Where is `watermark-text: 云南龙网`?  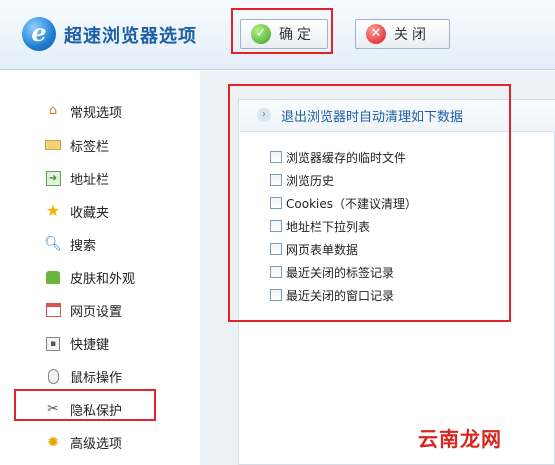
watermark-text: 云南龙网 is located at coordinates (460, 439).